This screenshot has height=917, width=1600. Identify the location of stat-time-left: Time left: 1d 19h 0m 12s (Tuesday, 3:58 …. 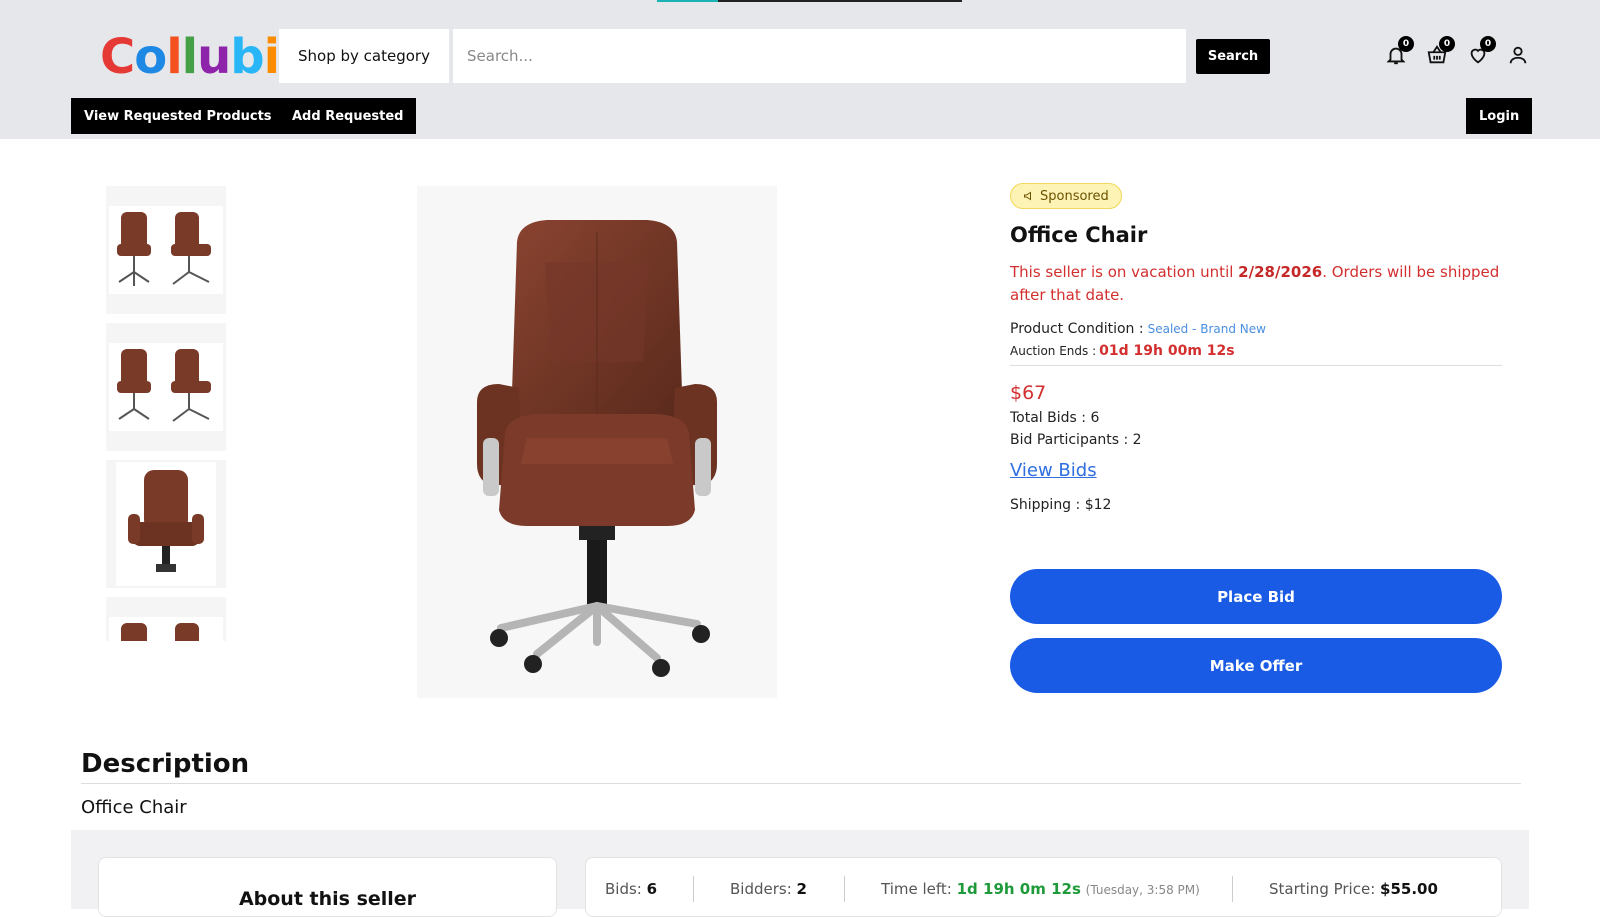
(1040, 889).